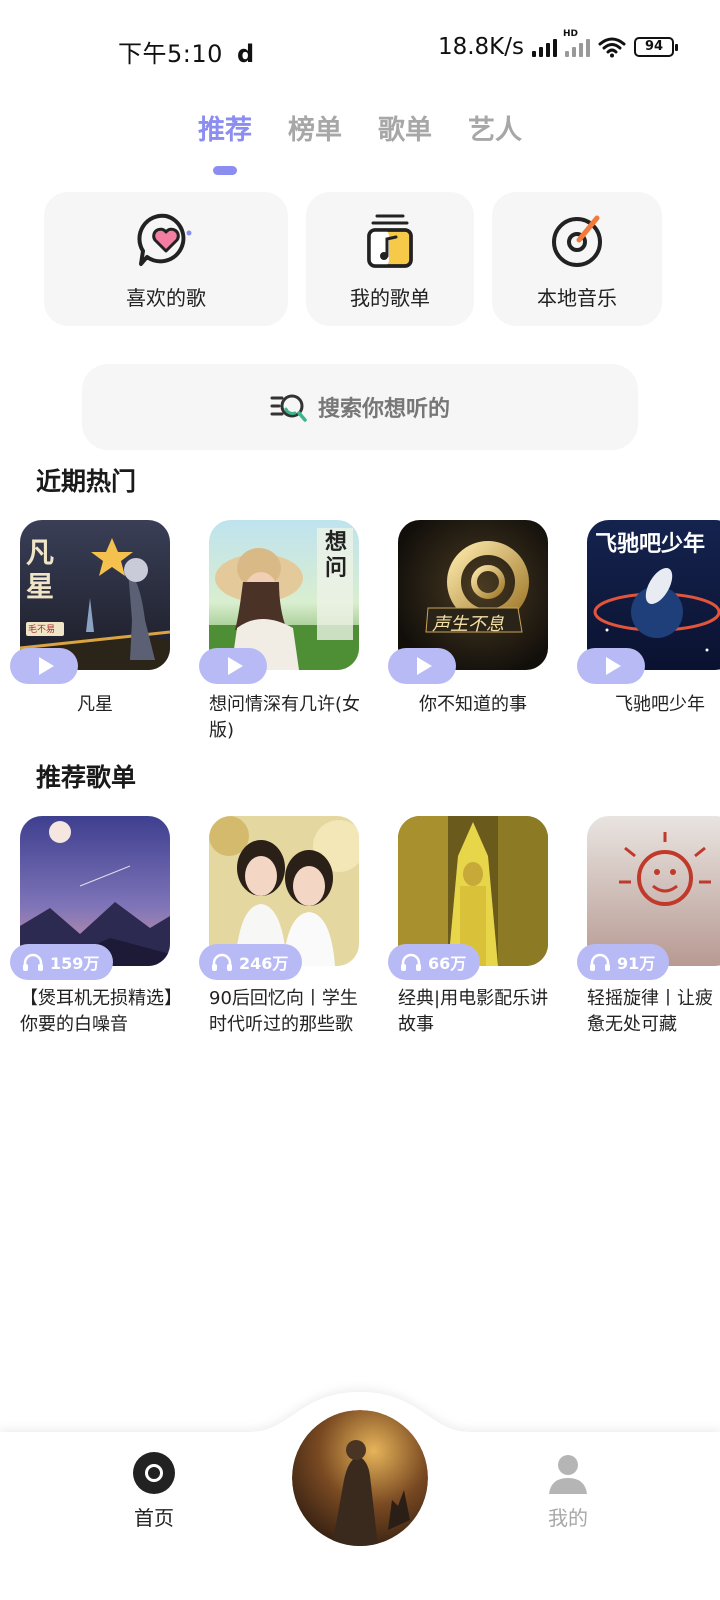 This screenshot has width=720, height=1600. I want to click on status-indicators: 18.8K/s HD 94, so click(557, 44).